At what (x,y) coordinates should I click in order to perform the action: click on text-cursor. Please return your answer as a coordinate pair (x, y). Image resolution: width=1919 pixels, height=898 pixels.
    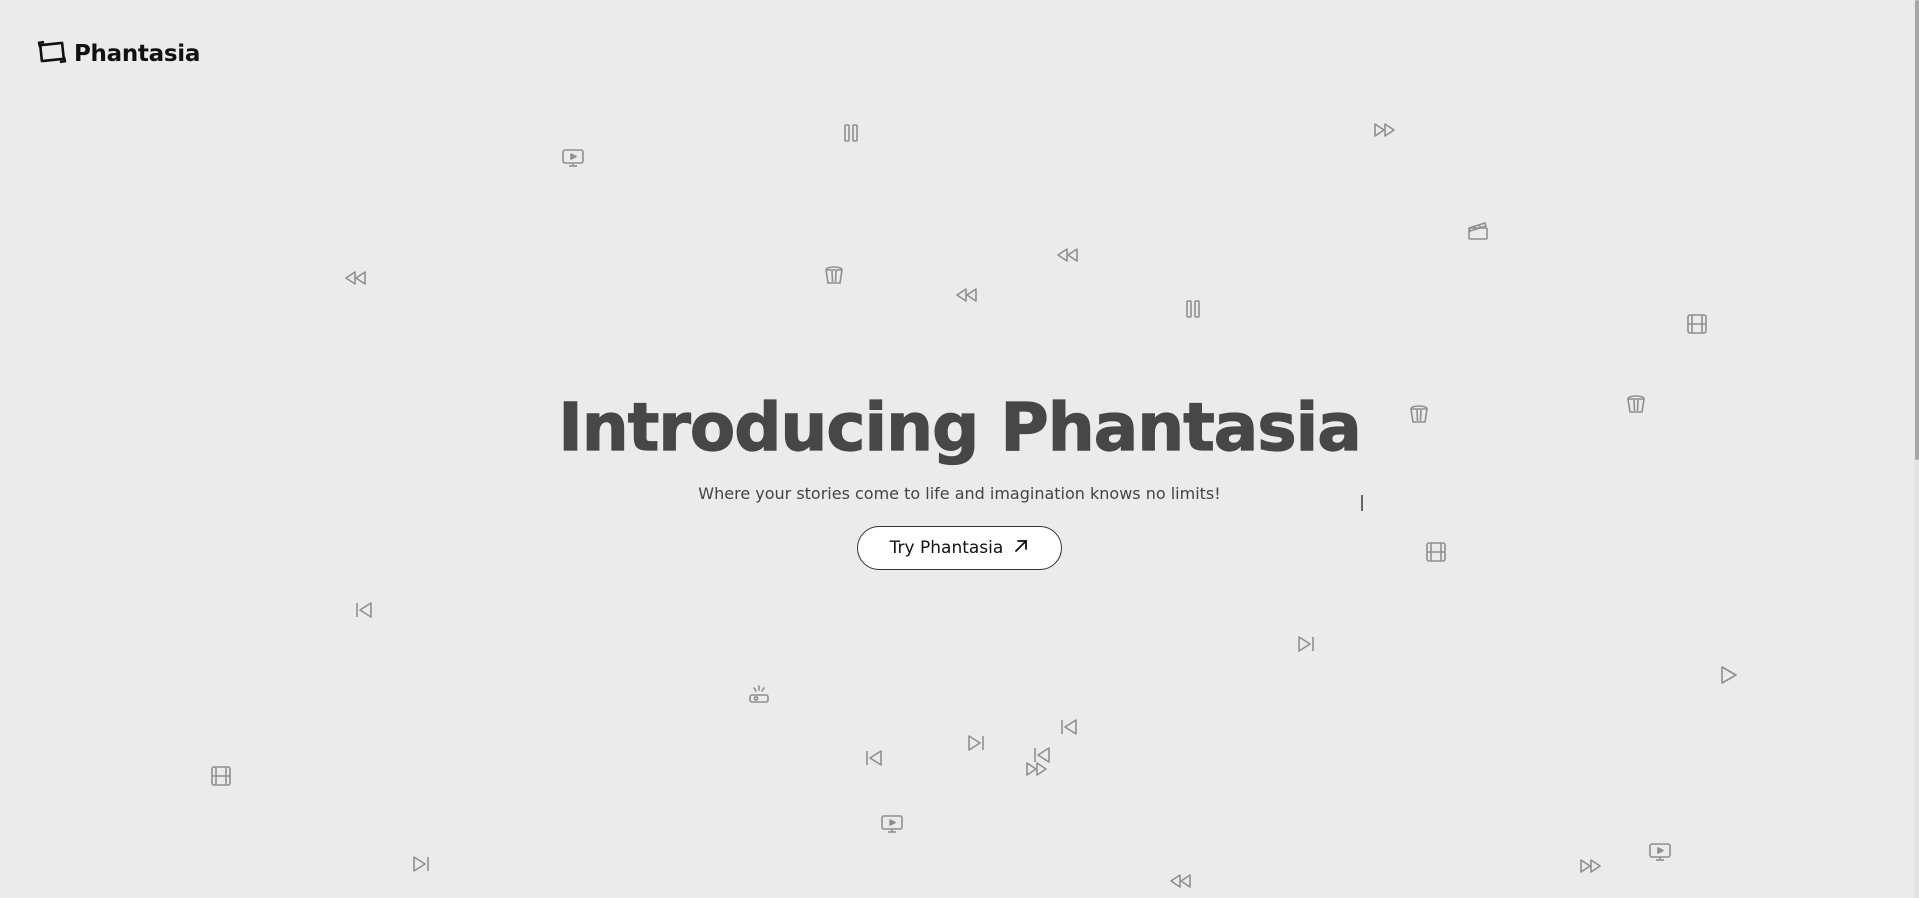
    Looking at the image, I should click on (1362, 503).